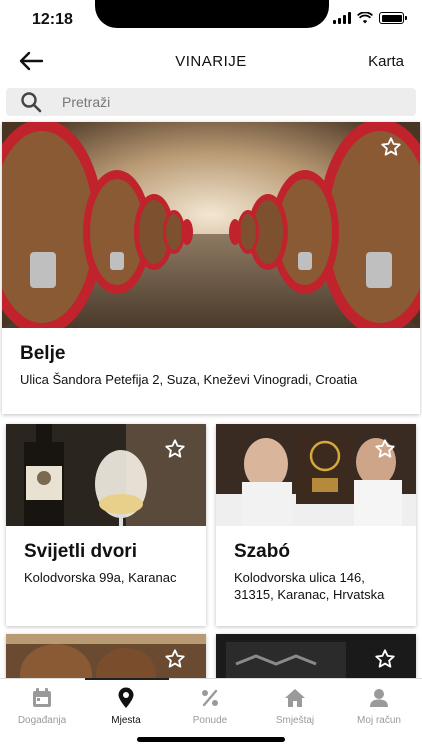  I want to click on device-notch, so click(212, 14).